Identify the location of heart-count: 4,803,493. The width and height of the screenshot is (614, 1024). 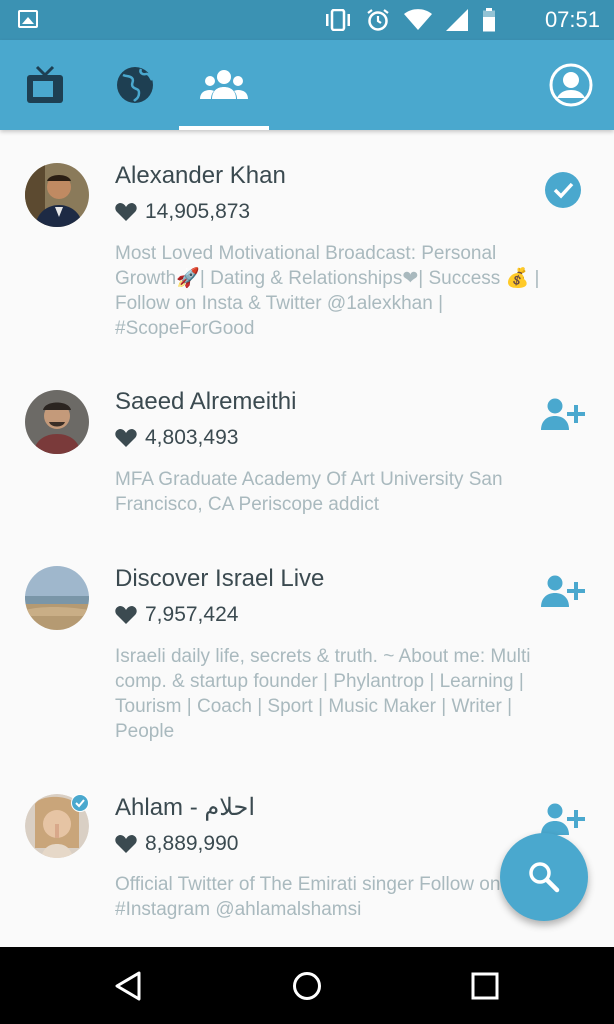
(176, 438).